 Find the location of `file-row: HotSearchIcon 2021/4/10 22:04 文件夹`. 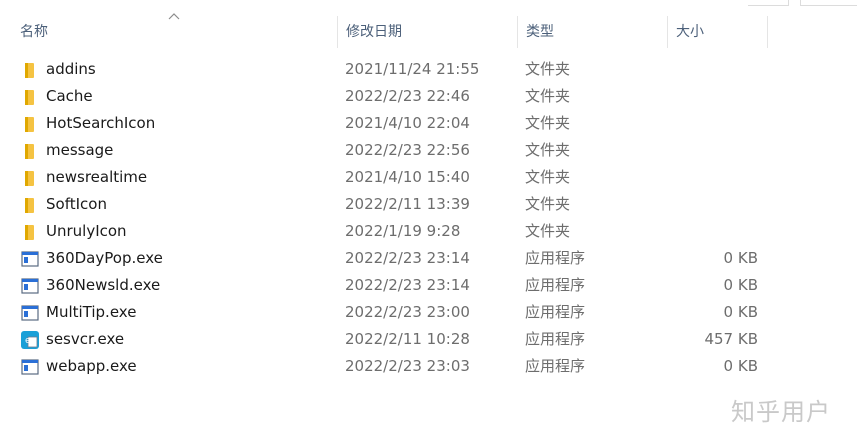

file-row: HotSearchIcon 2021/4/10 22:04 文件夹 is located at coordinates (428, 123).